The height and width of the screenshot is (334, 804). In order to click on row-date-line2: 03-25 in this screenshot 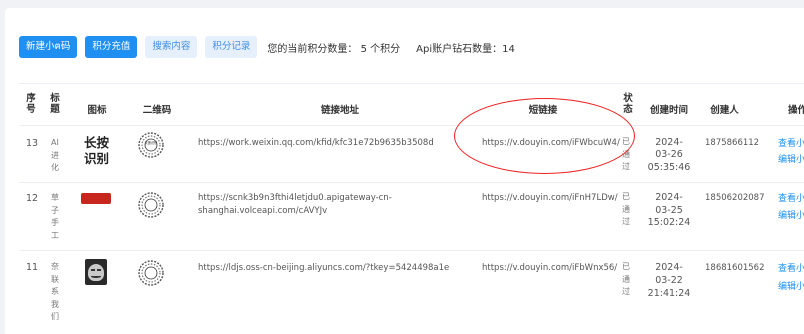, I will do `click(669, 210)`.